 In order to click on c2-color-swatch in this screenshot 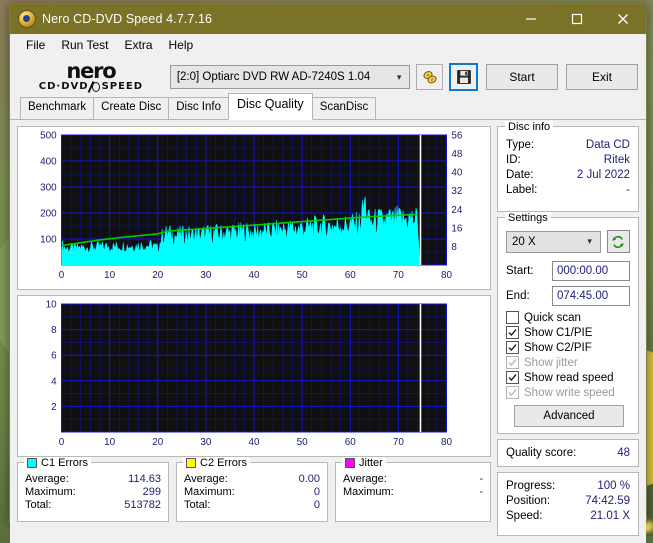, I will do `click(191, 463)`.